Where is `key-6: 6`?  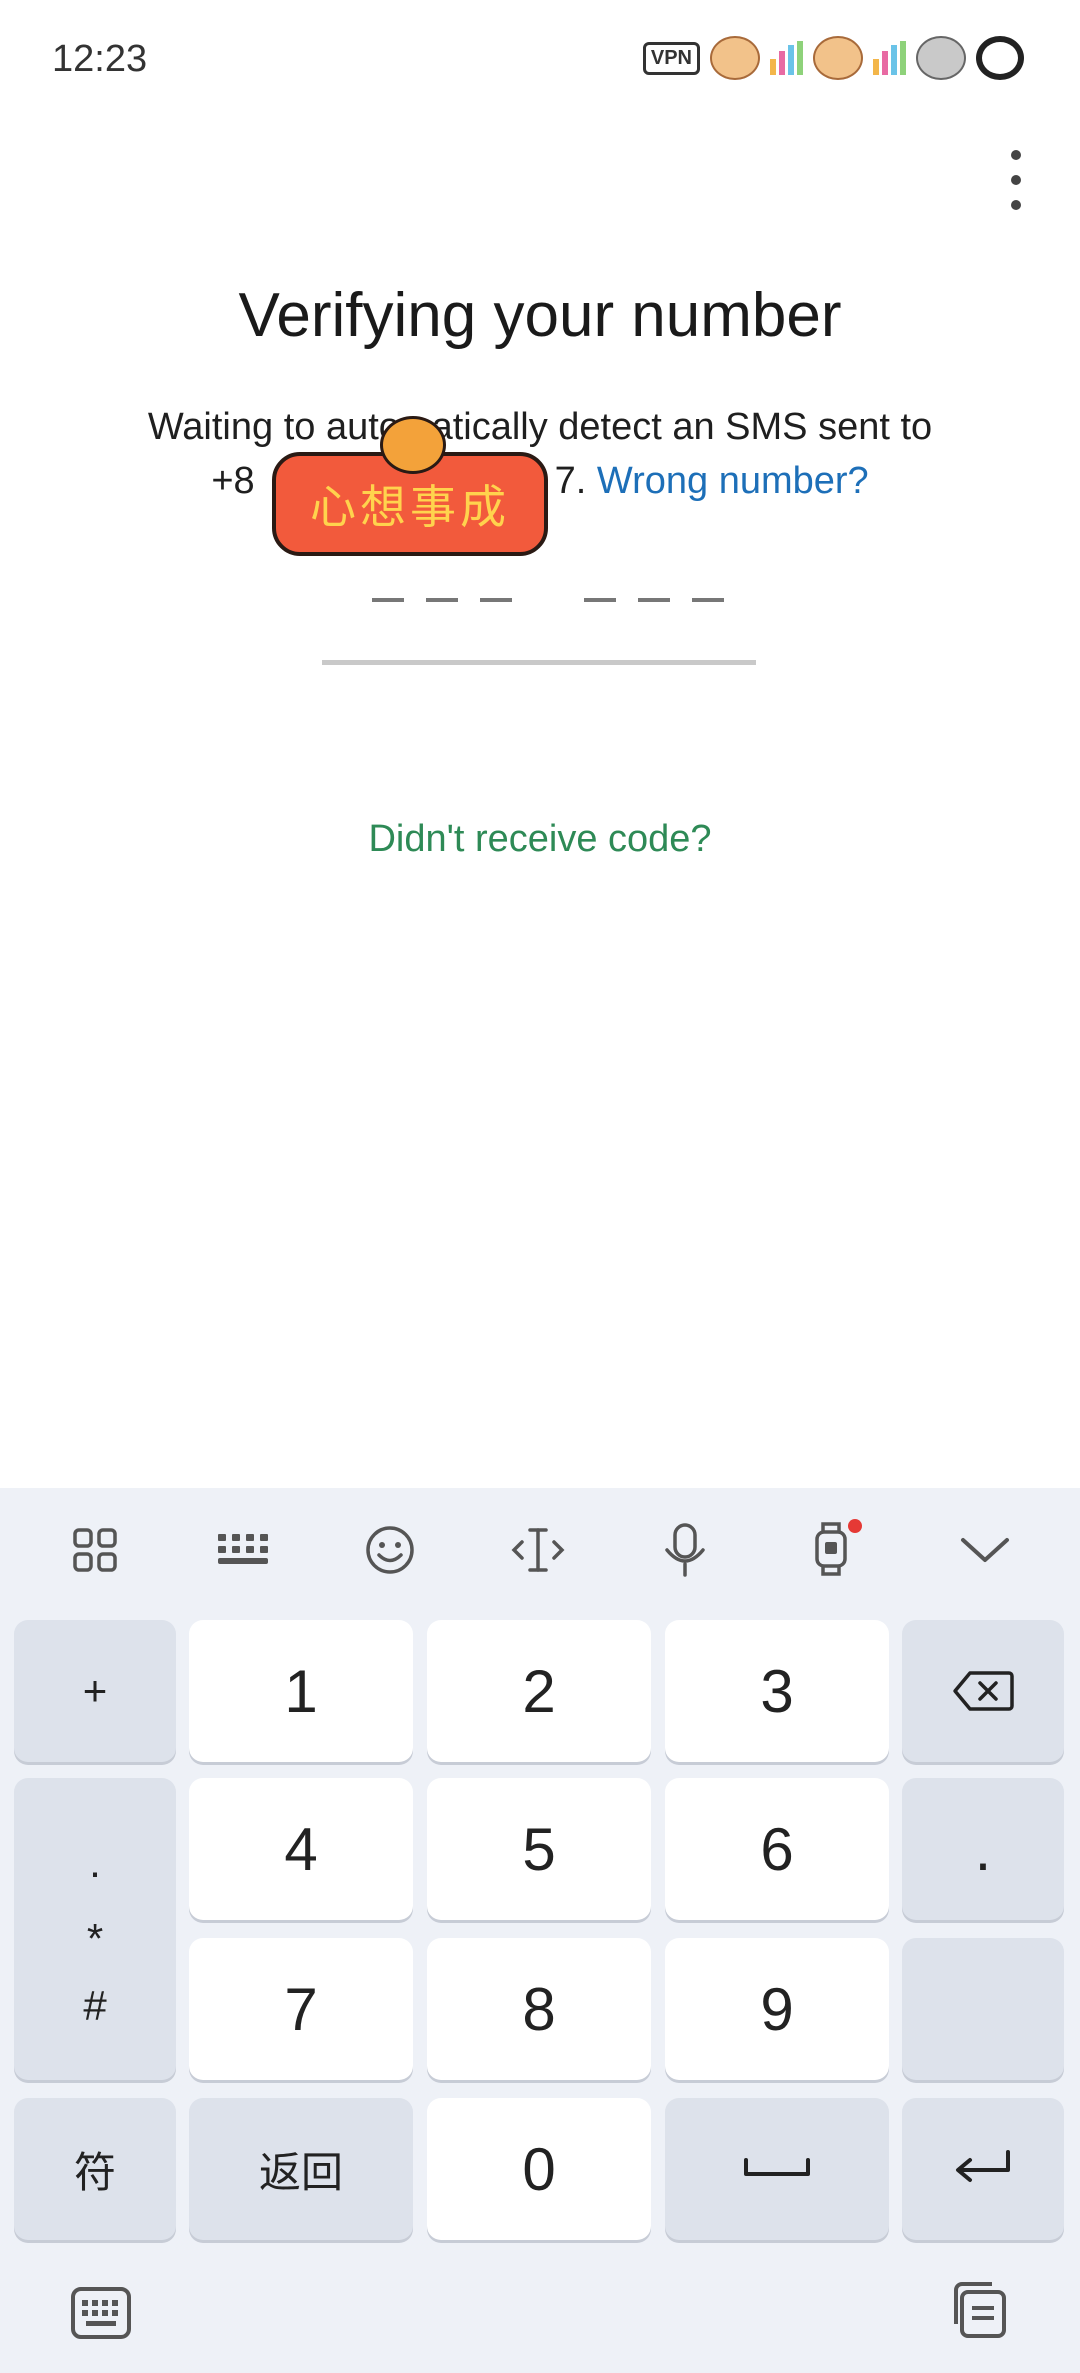
key-6: 6 is located at coordinates (777, 1849).